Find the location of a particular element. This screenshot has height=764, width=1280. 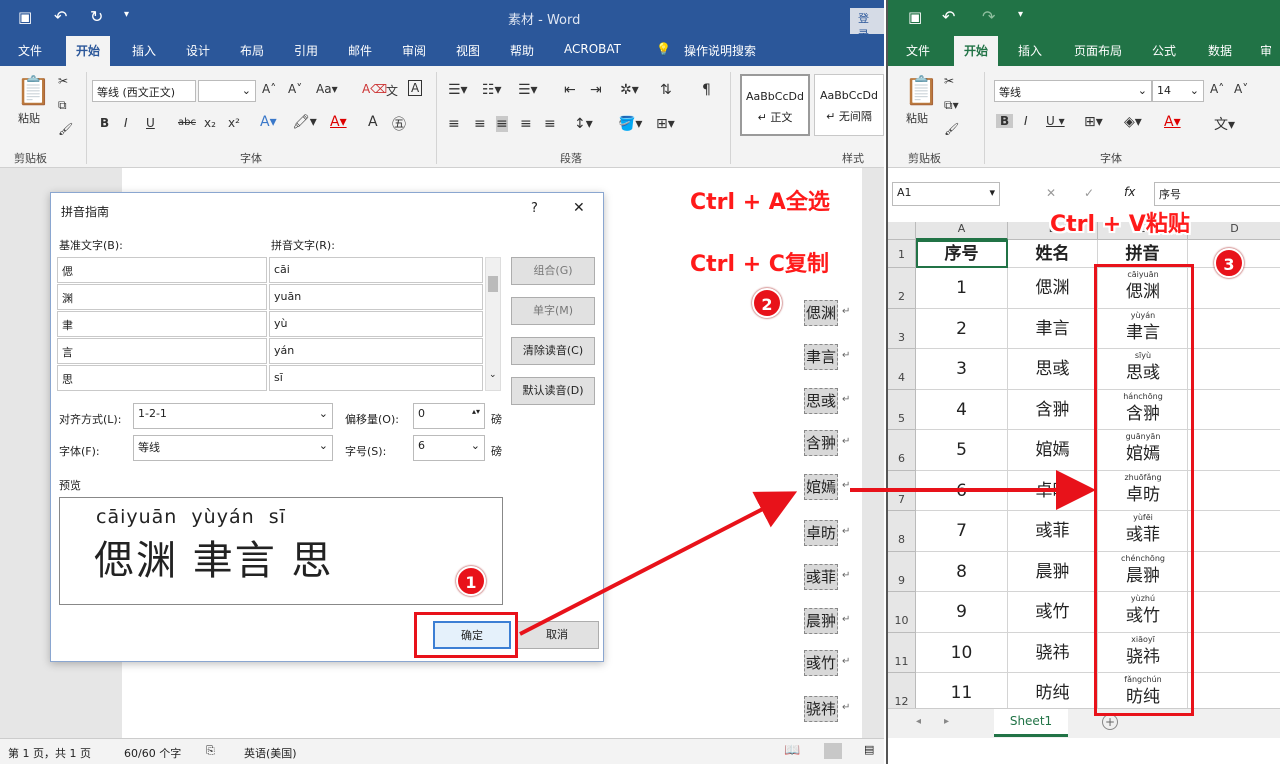

step-3-badge: 3 is located at coordinates (1229, 263).